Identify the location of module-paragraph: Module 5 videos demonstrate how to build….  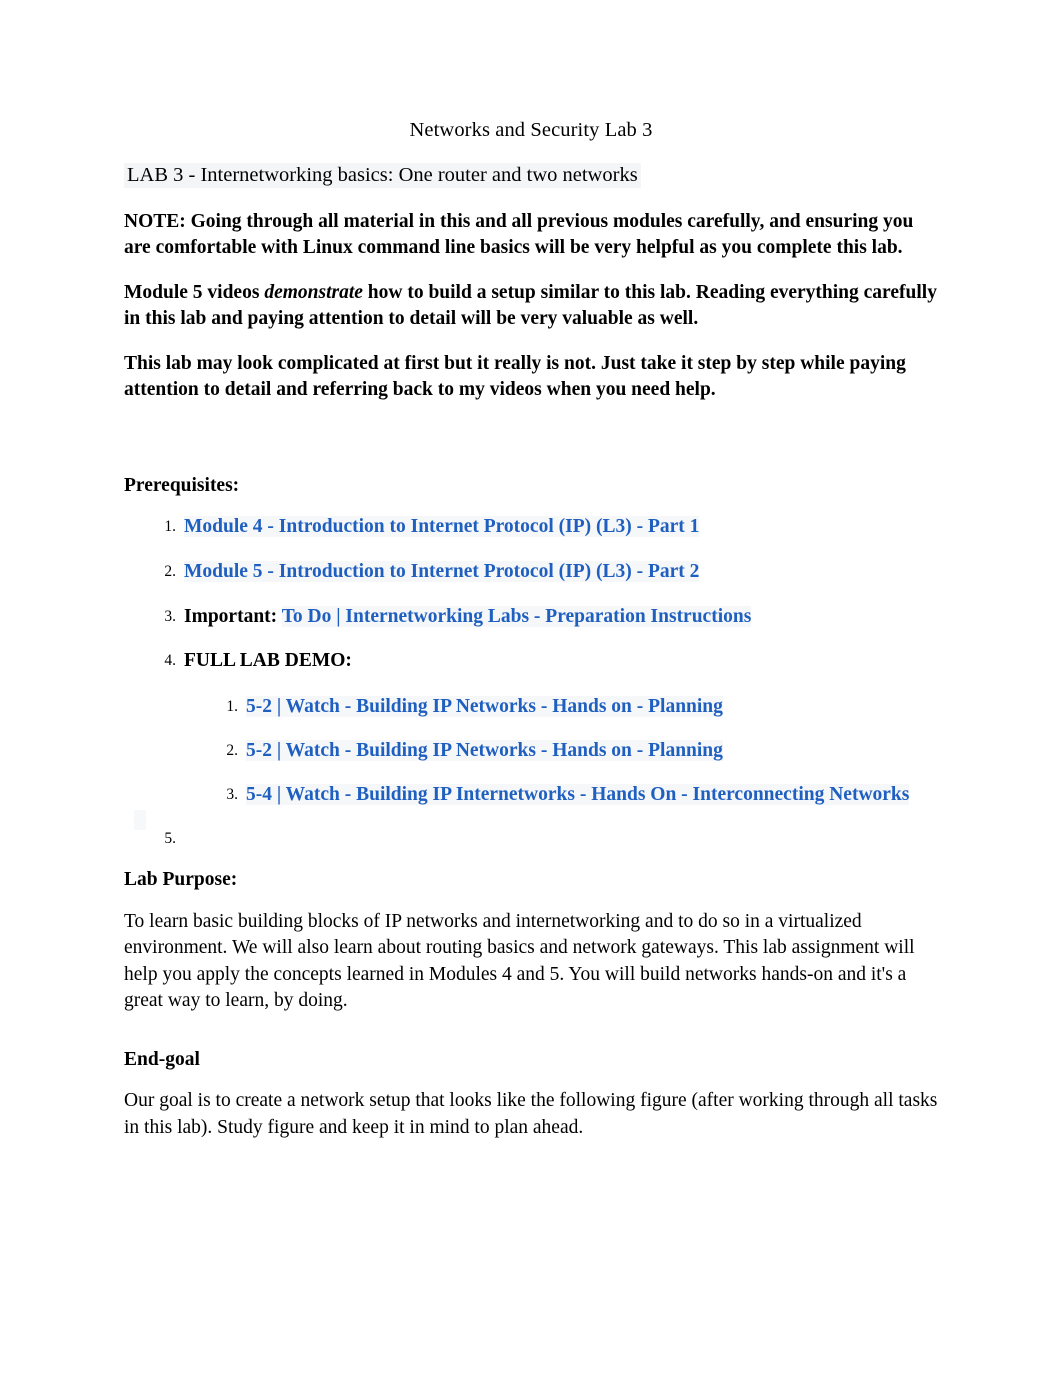
(531, 306).